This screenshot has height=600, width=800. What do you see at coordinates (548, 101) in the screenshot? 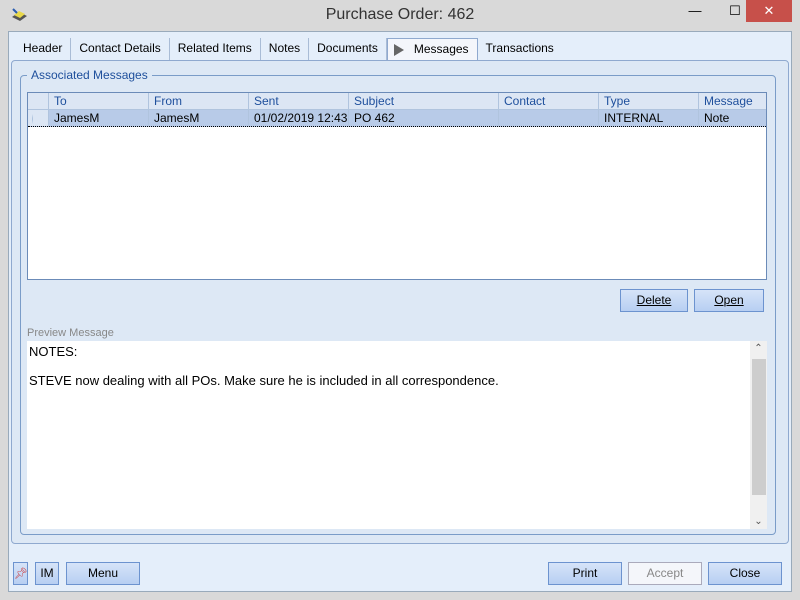
I see `column-header-contact: Contact` at bounding box center [548, 101].